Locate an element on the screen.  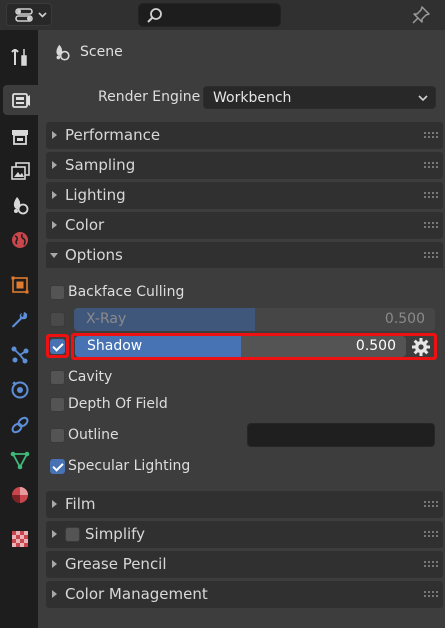
pin-icon is located at coordinates (421, 15).